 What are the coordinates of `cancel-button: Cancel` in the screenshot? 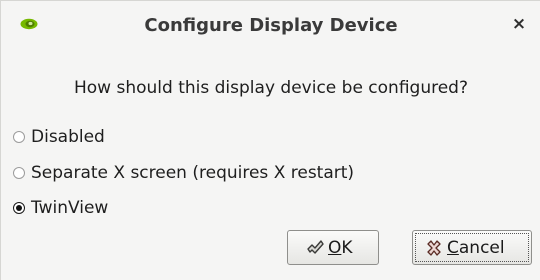 It's located at (472, 247).